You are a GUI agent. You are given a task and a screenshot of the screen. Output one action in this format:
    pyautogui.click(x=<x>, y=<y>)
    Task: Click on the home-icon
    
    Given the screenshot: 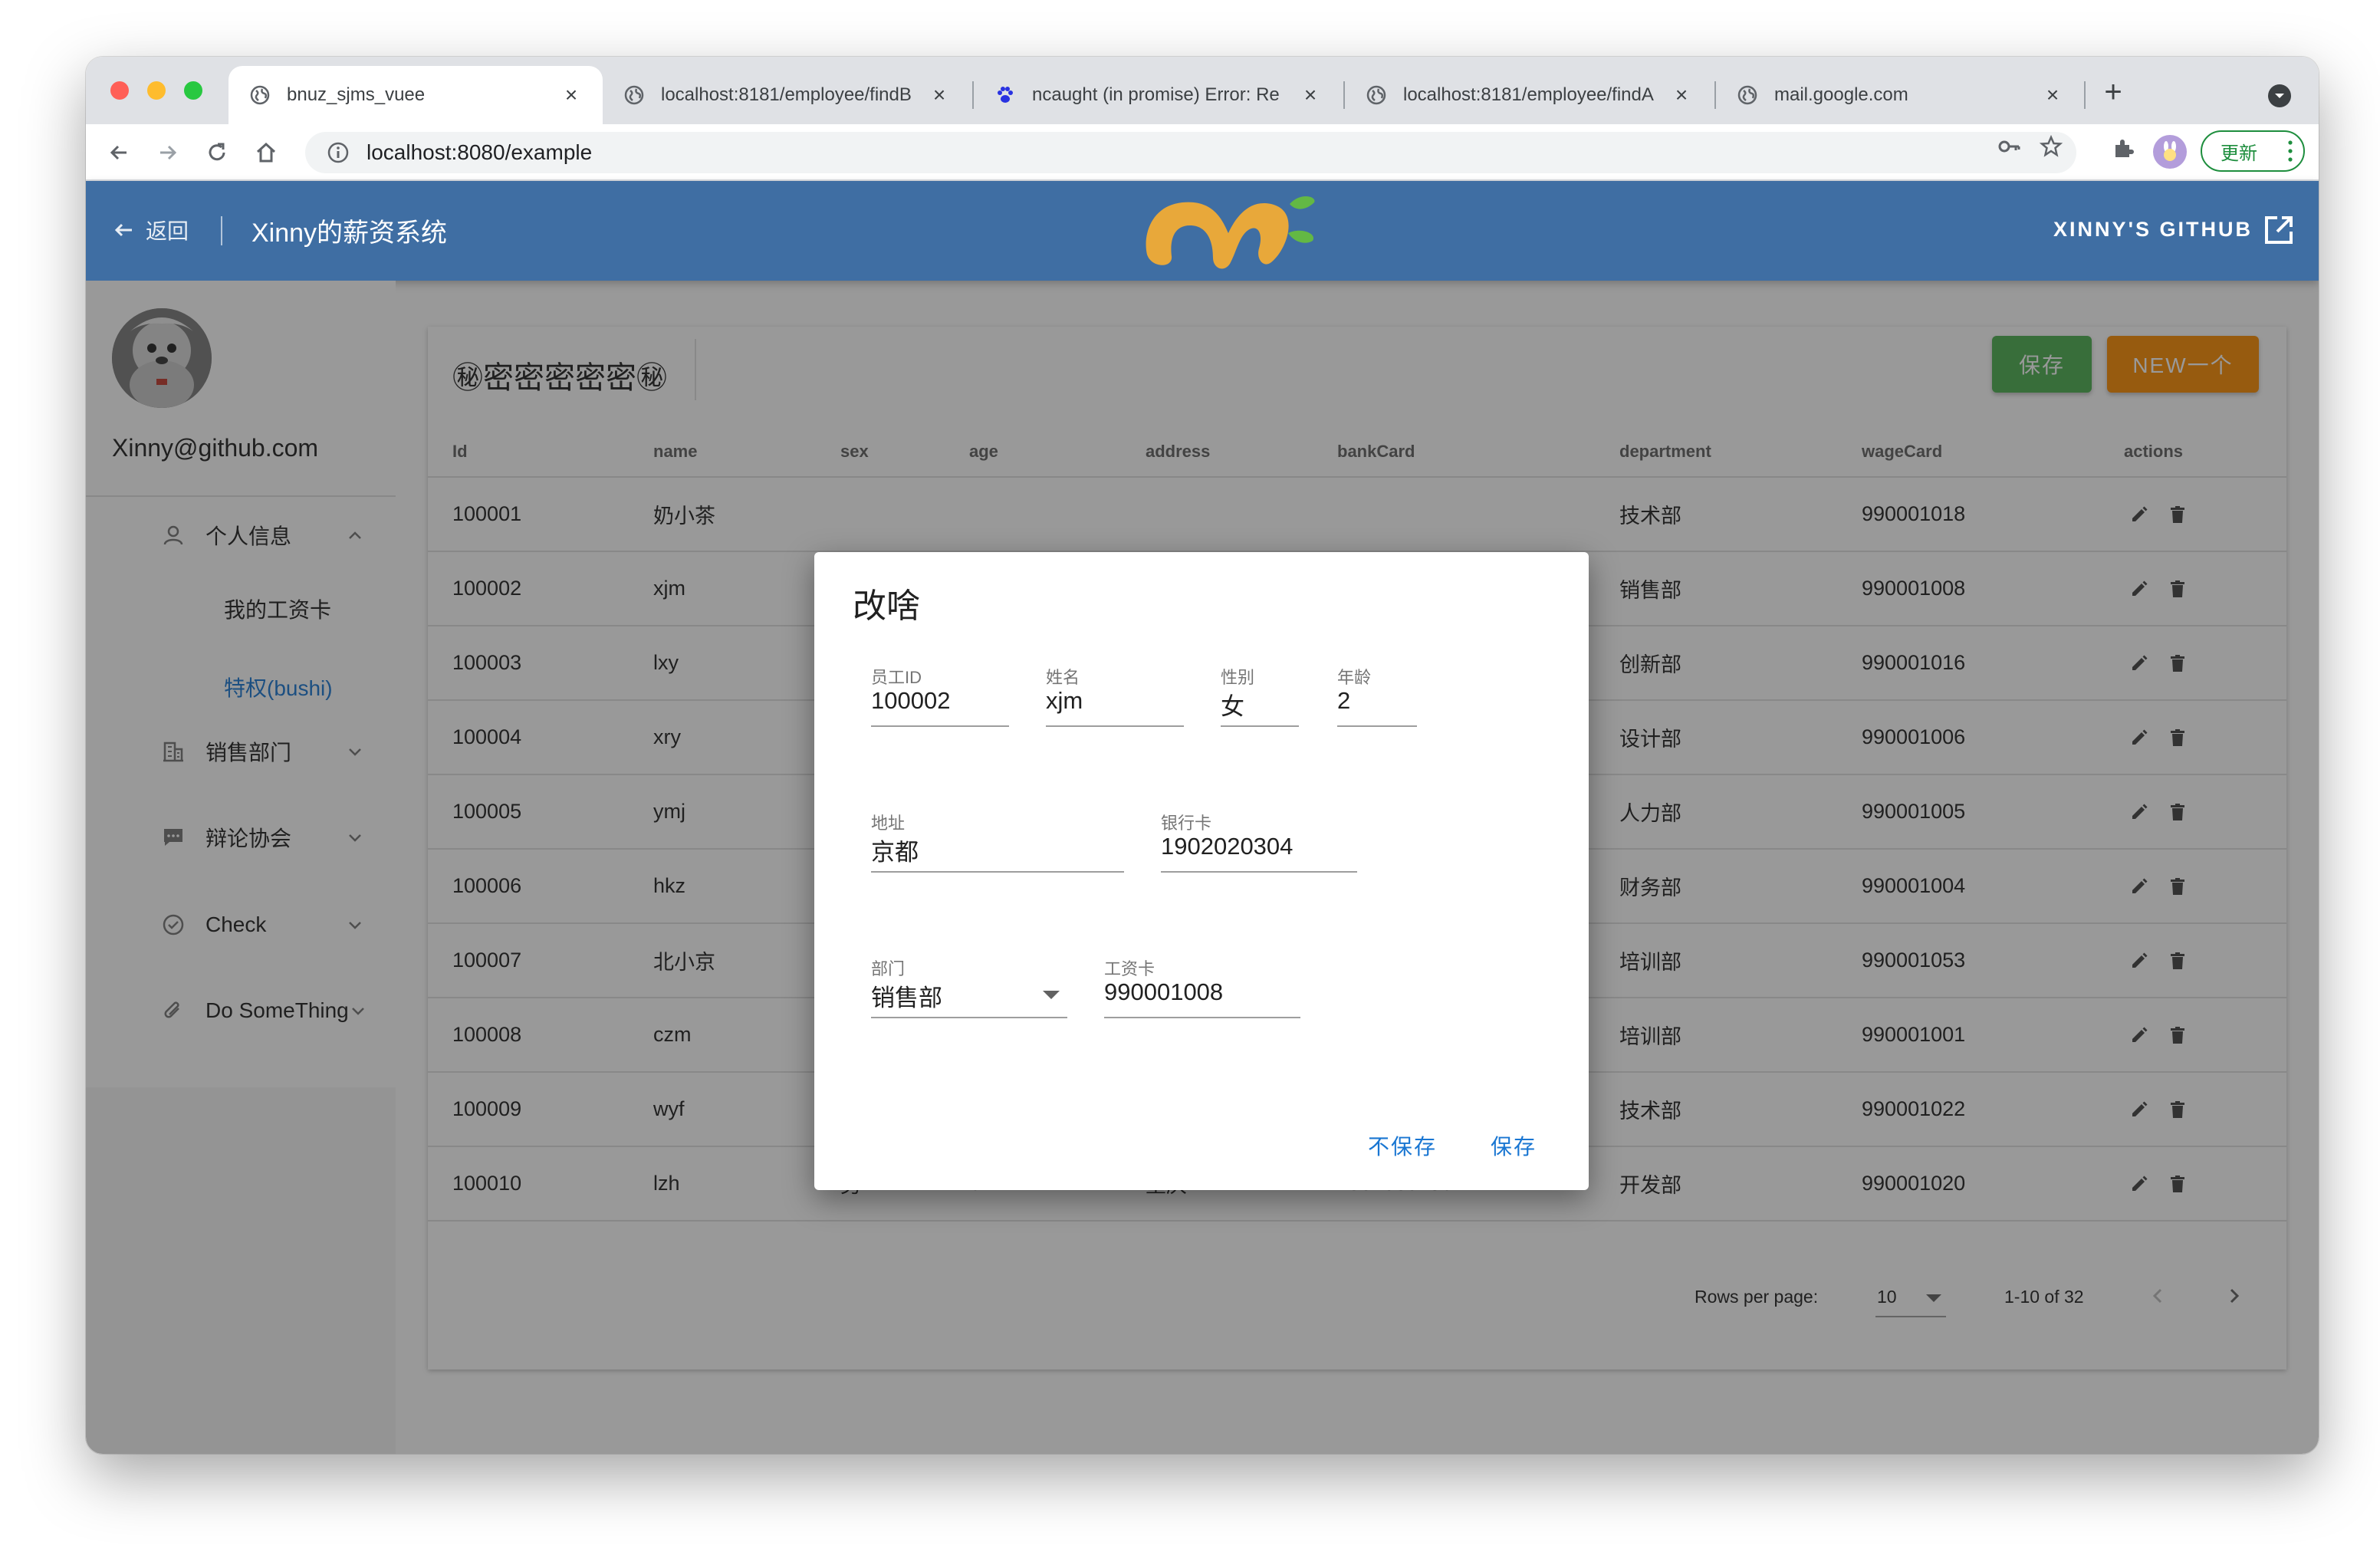 What is the action you would take?
    pyautogui.click(x=266, y=153)
    